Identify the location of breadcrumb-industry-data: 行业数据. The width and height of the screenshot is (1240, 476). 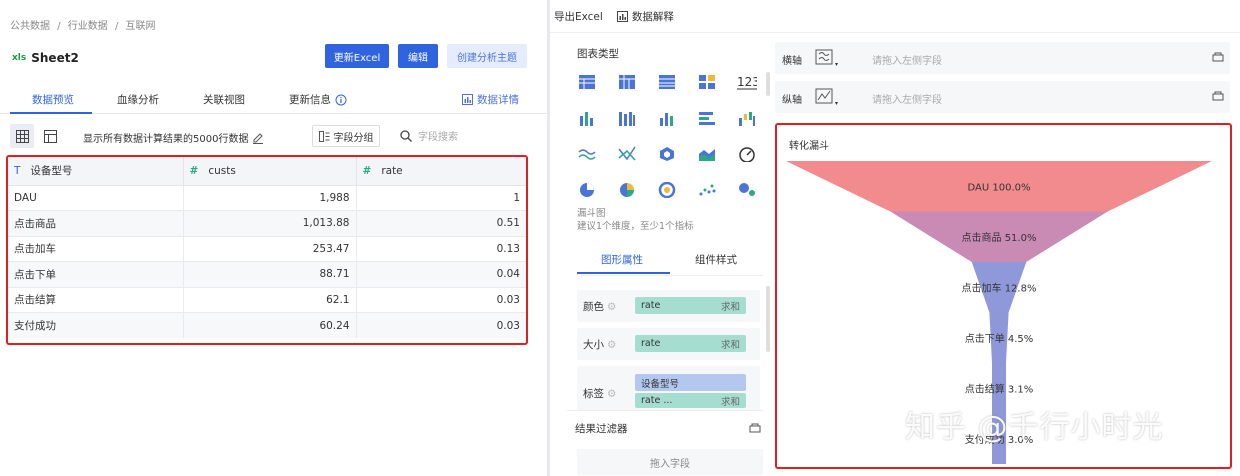
(88, 26).